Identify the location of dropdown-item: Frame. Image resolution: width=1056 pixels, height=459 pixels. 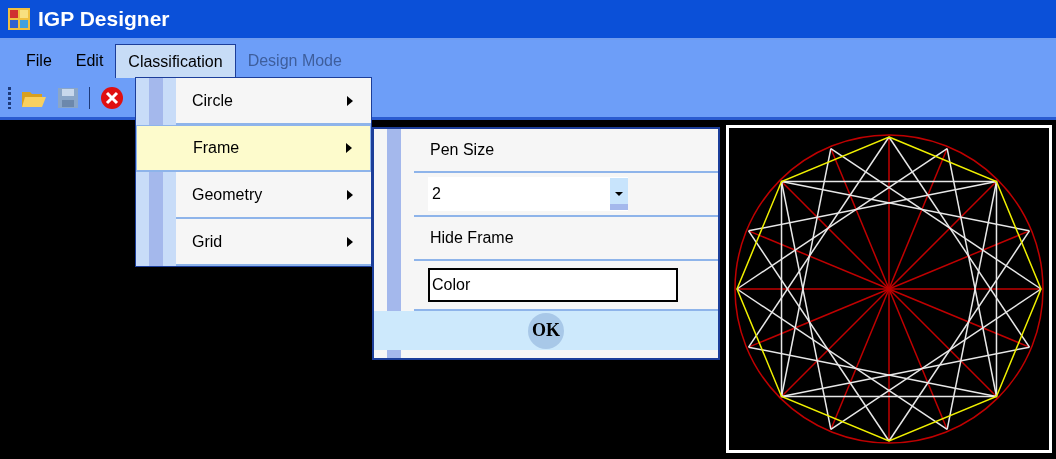
(253, 148).